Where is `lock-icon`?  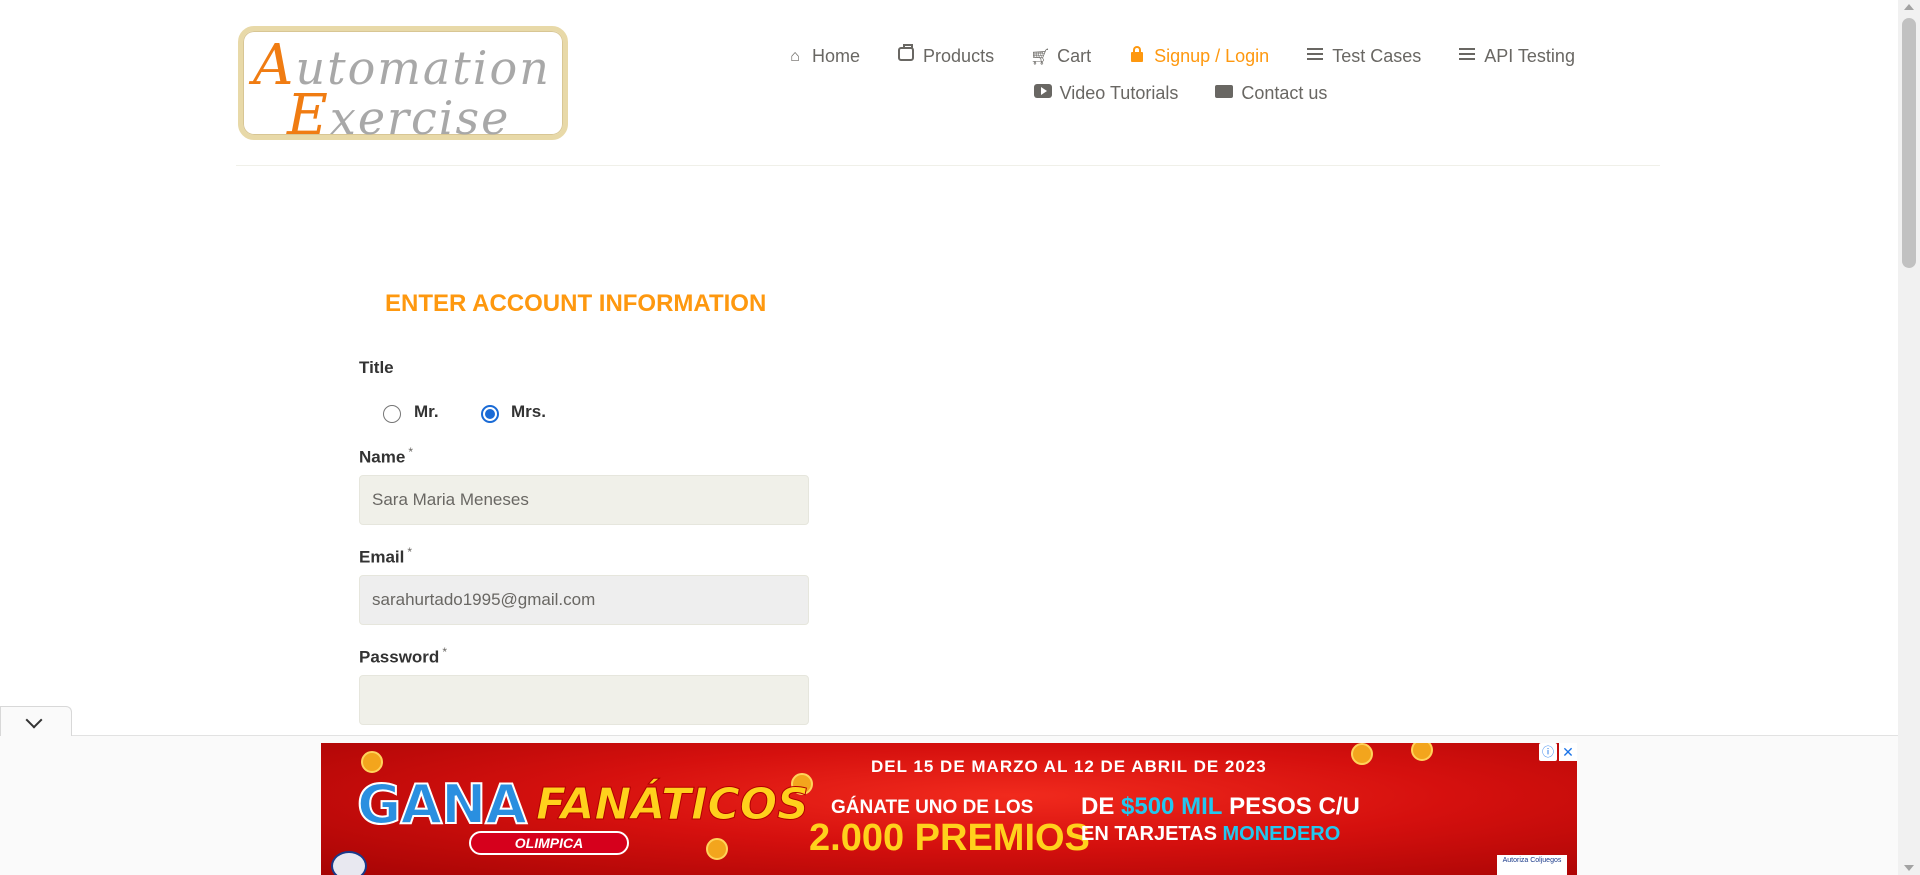 lock-icon is located at coordinates (1137, 56).